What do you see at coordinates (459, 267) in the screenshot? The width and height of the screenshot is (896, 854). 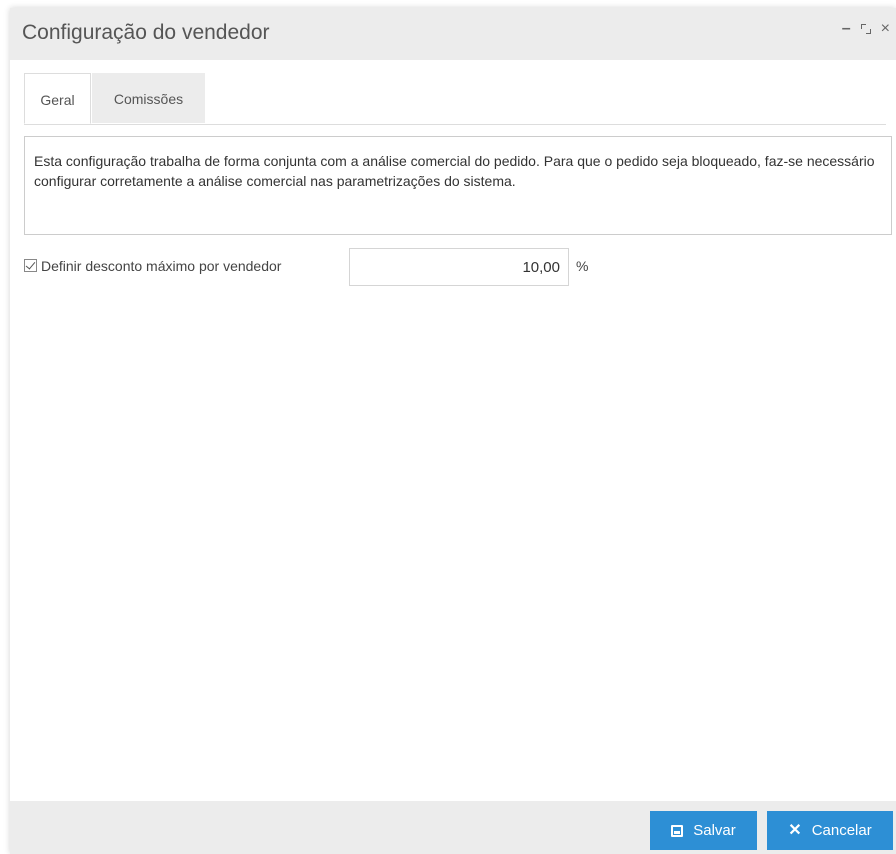 I see `max-discount-input` at bounding box center [459, 267].